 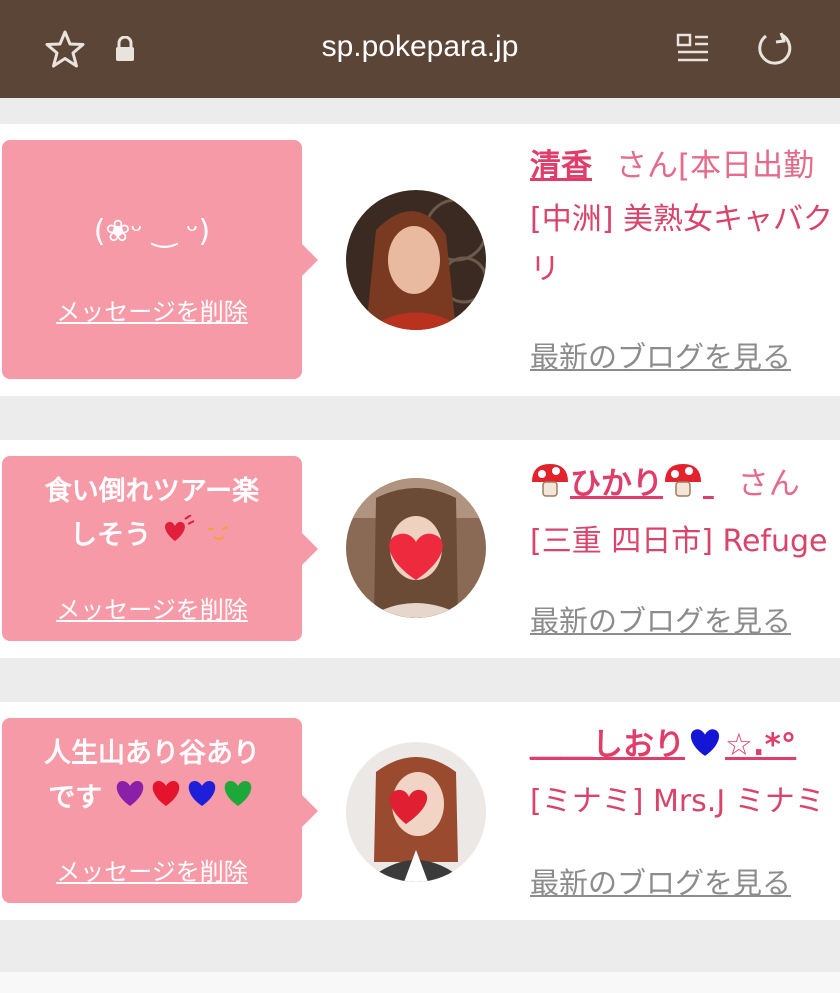 I want to click on name-line: 清香 さん[本日出勤, so click(x=685, y=166).